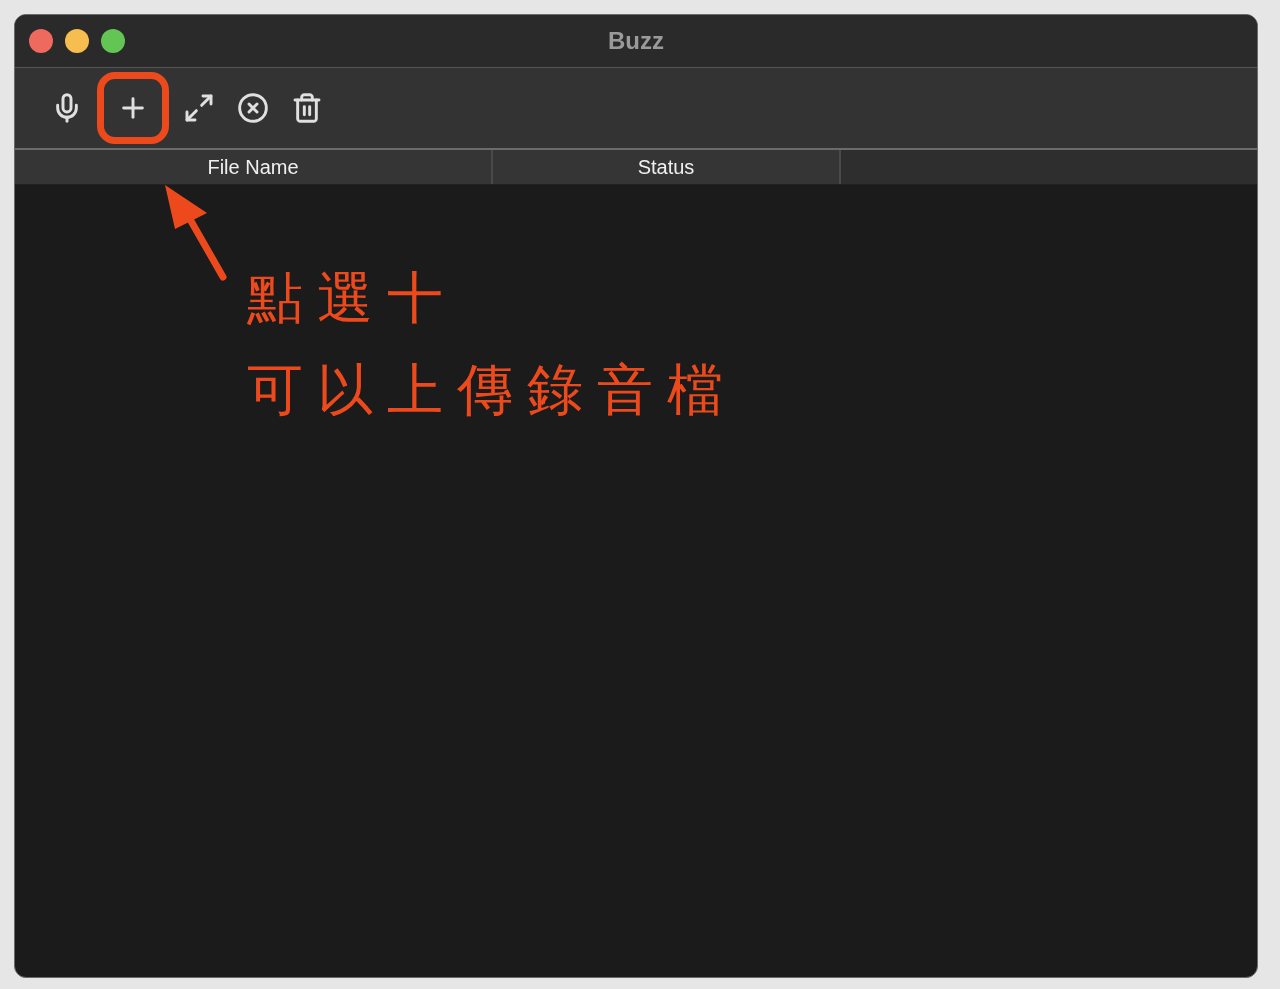  What do you see at coordinates (253, 108) in the screenshot?
I see `cancel-icon` at bounding box center [253, 108].